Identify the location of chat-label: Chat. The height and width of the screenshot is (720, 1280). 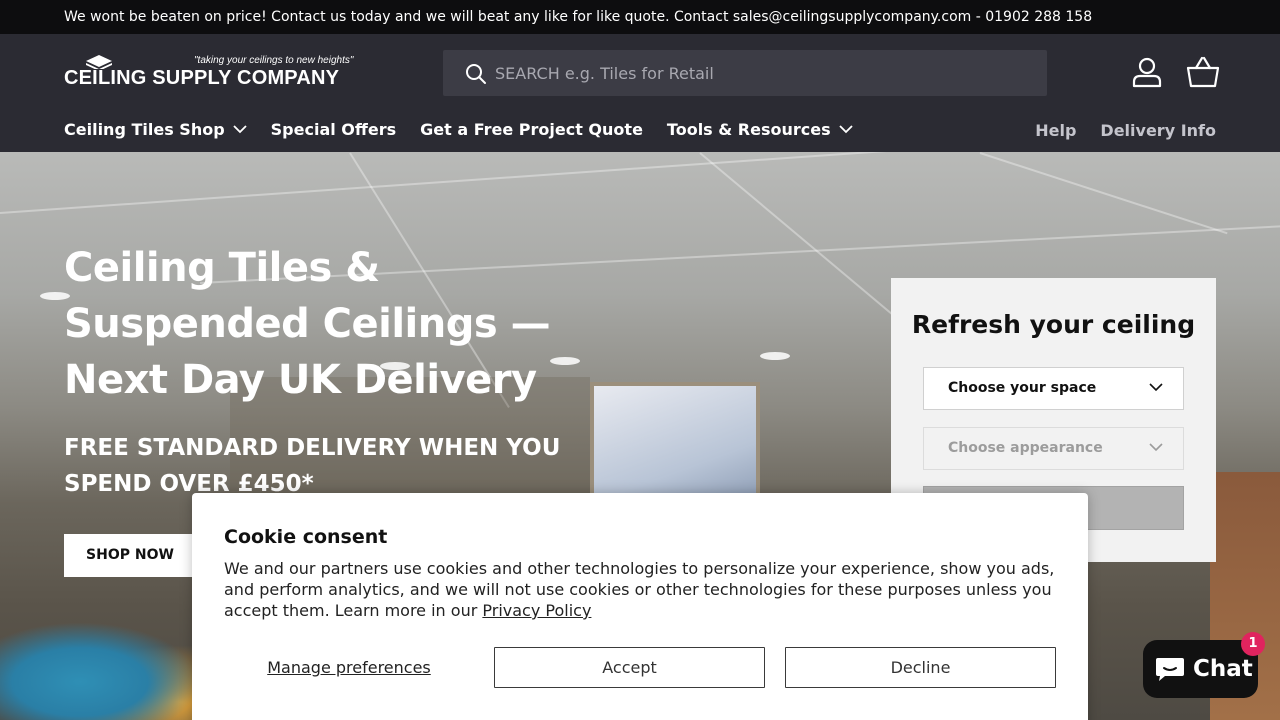
(1223, 669).